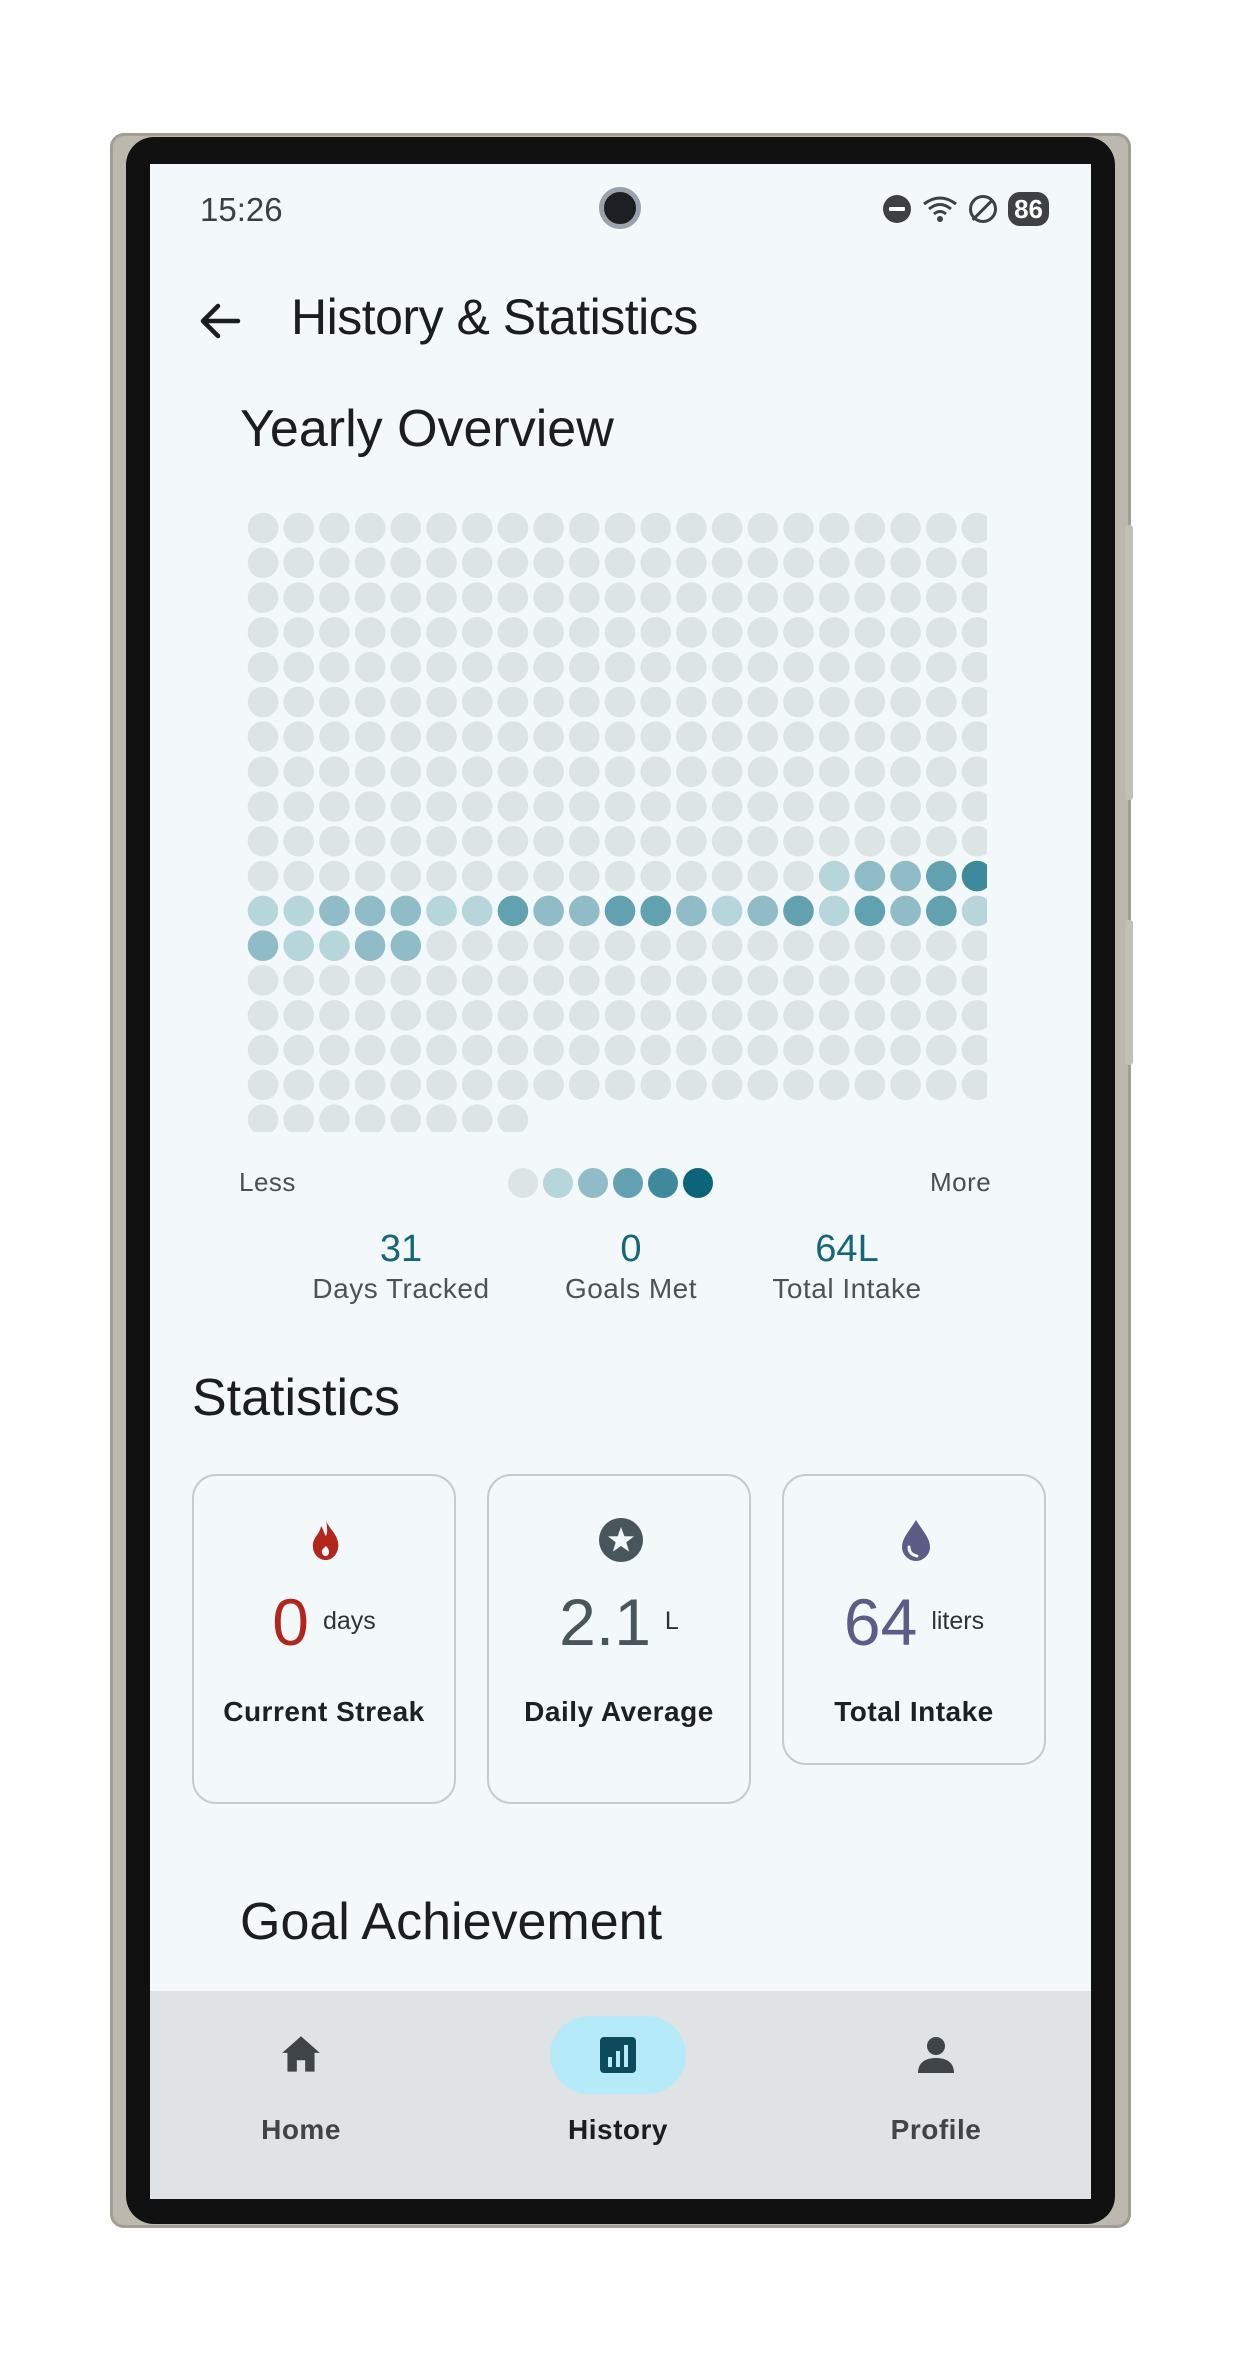 The width and height of the screenshot is (1245, 2359). Describe the element at coordinates (914, 1619) in the screenshot. I see `total-intake-card: 64 liters Total Intake` at that location.